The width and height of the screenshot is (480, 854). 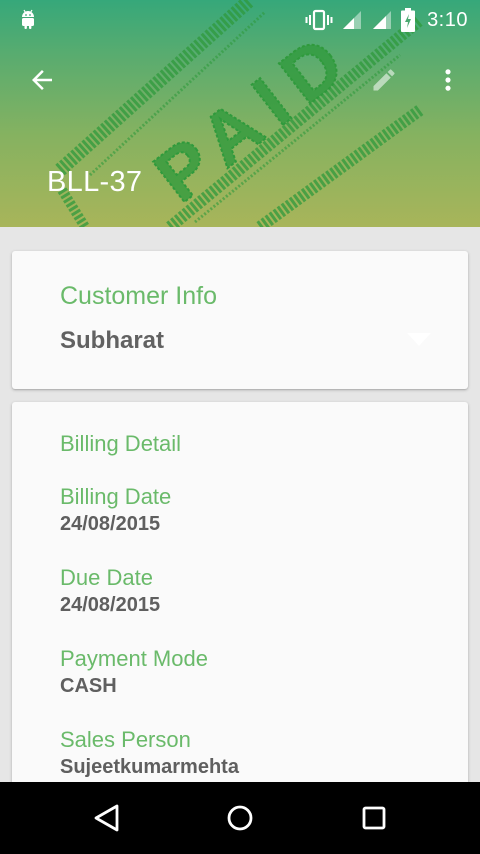 I want to click on customer-name: Subharat, so click(x=112, y=340).